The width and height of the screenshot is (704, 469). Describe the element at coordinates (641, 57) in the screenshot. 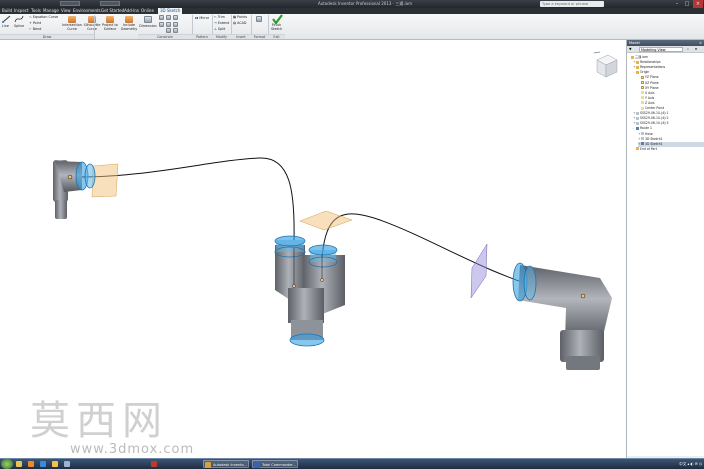

I see `tree-item-label: 三通.iam` at that location.